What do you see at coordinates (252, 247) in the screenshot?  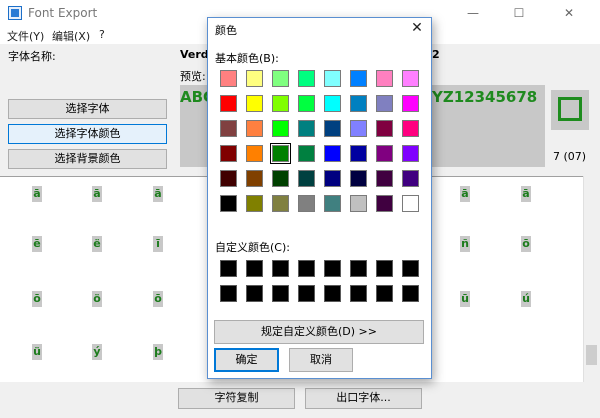 I see `custom-colors-label: 自定义颜色(C):` at bounding box center [252, 247].